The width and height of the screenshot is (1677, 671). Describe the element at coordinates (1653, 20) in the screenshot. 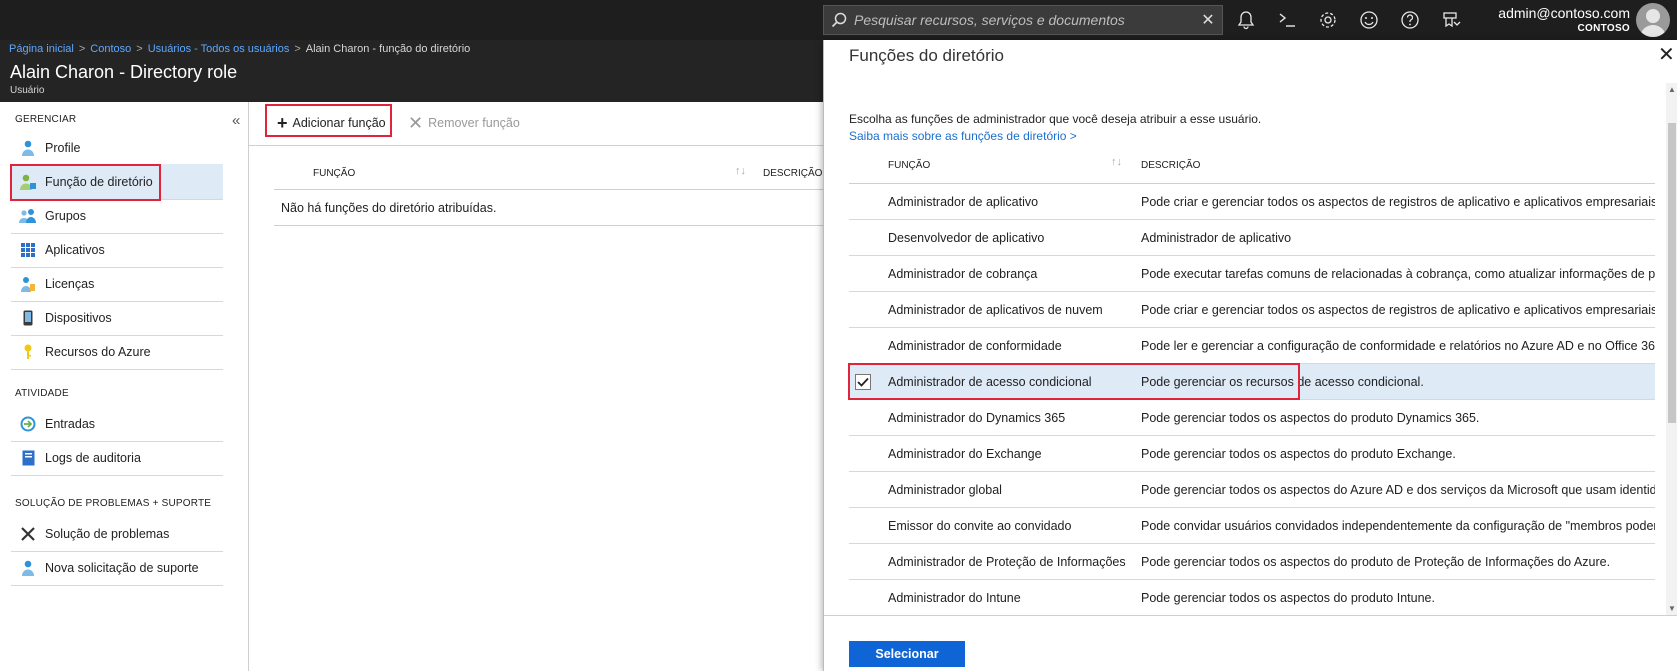

I see `avatar` at that location.